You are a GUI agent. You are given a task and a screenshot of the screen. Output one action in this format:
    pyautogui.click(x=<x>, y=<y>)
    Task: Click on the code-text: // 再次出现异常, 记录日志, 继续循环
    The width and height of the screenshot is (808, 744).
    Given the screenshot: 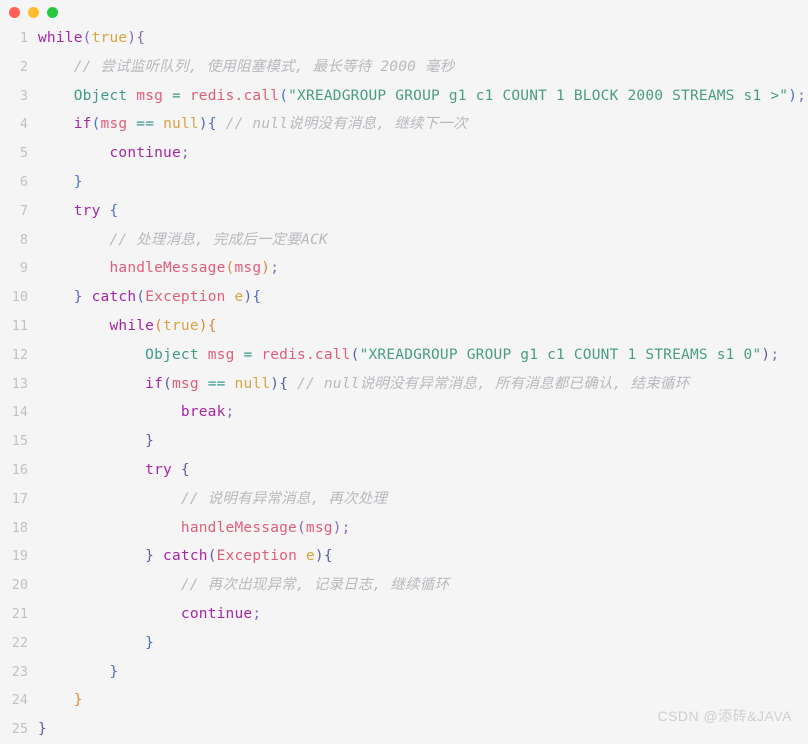 What is the action you would take?
    pyautogui.click(x=423, y=585)
    